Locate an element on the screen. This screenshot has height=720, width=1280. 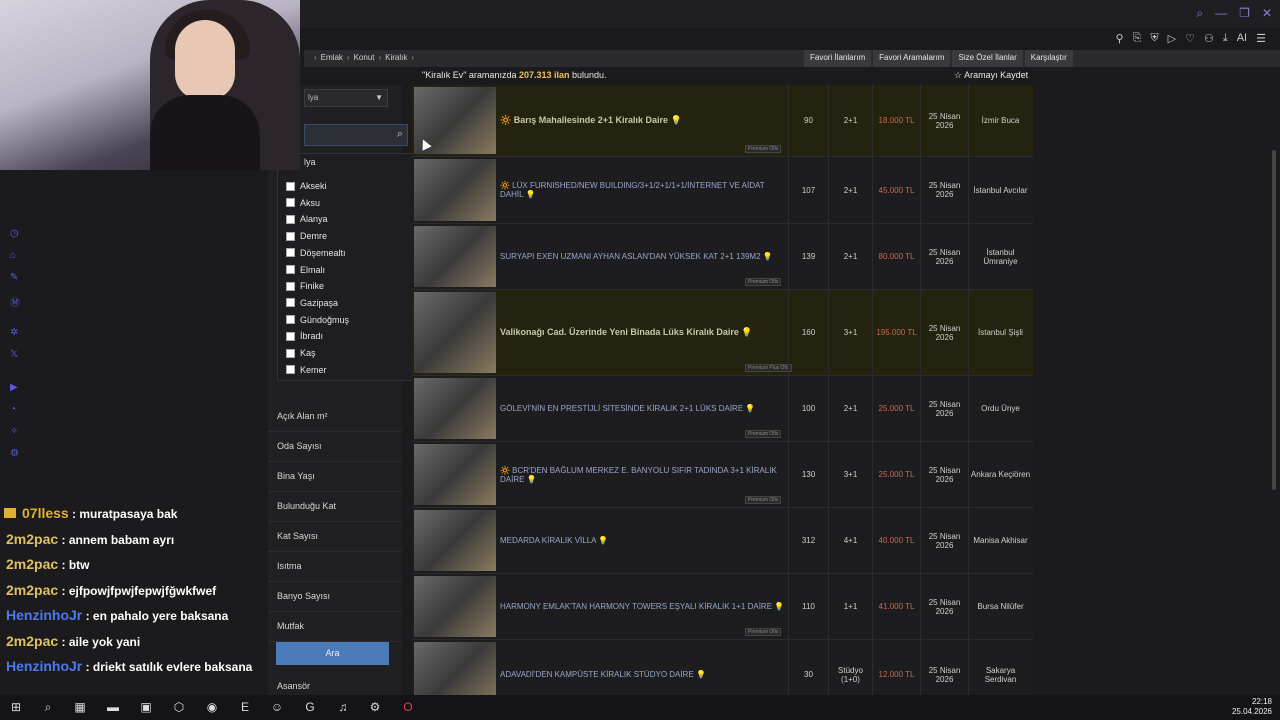
city-select: lya ▼ is located at coordinates (346, 98).